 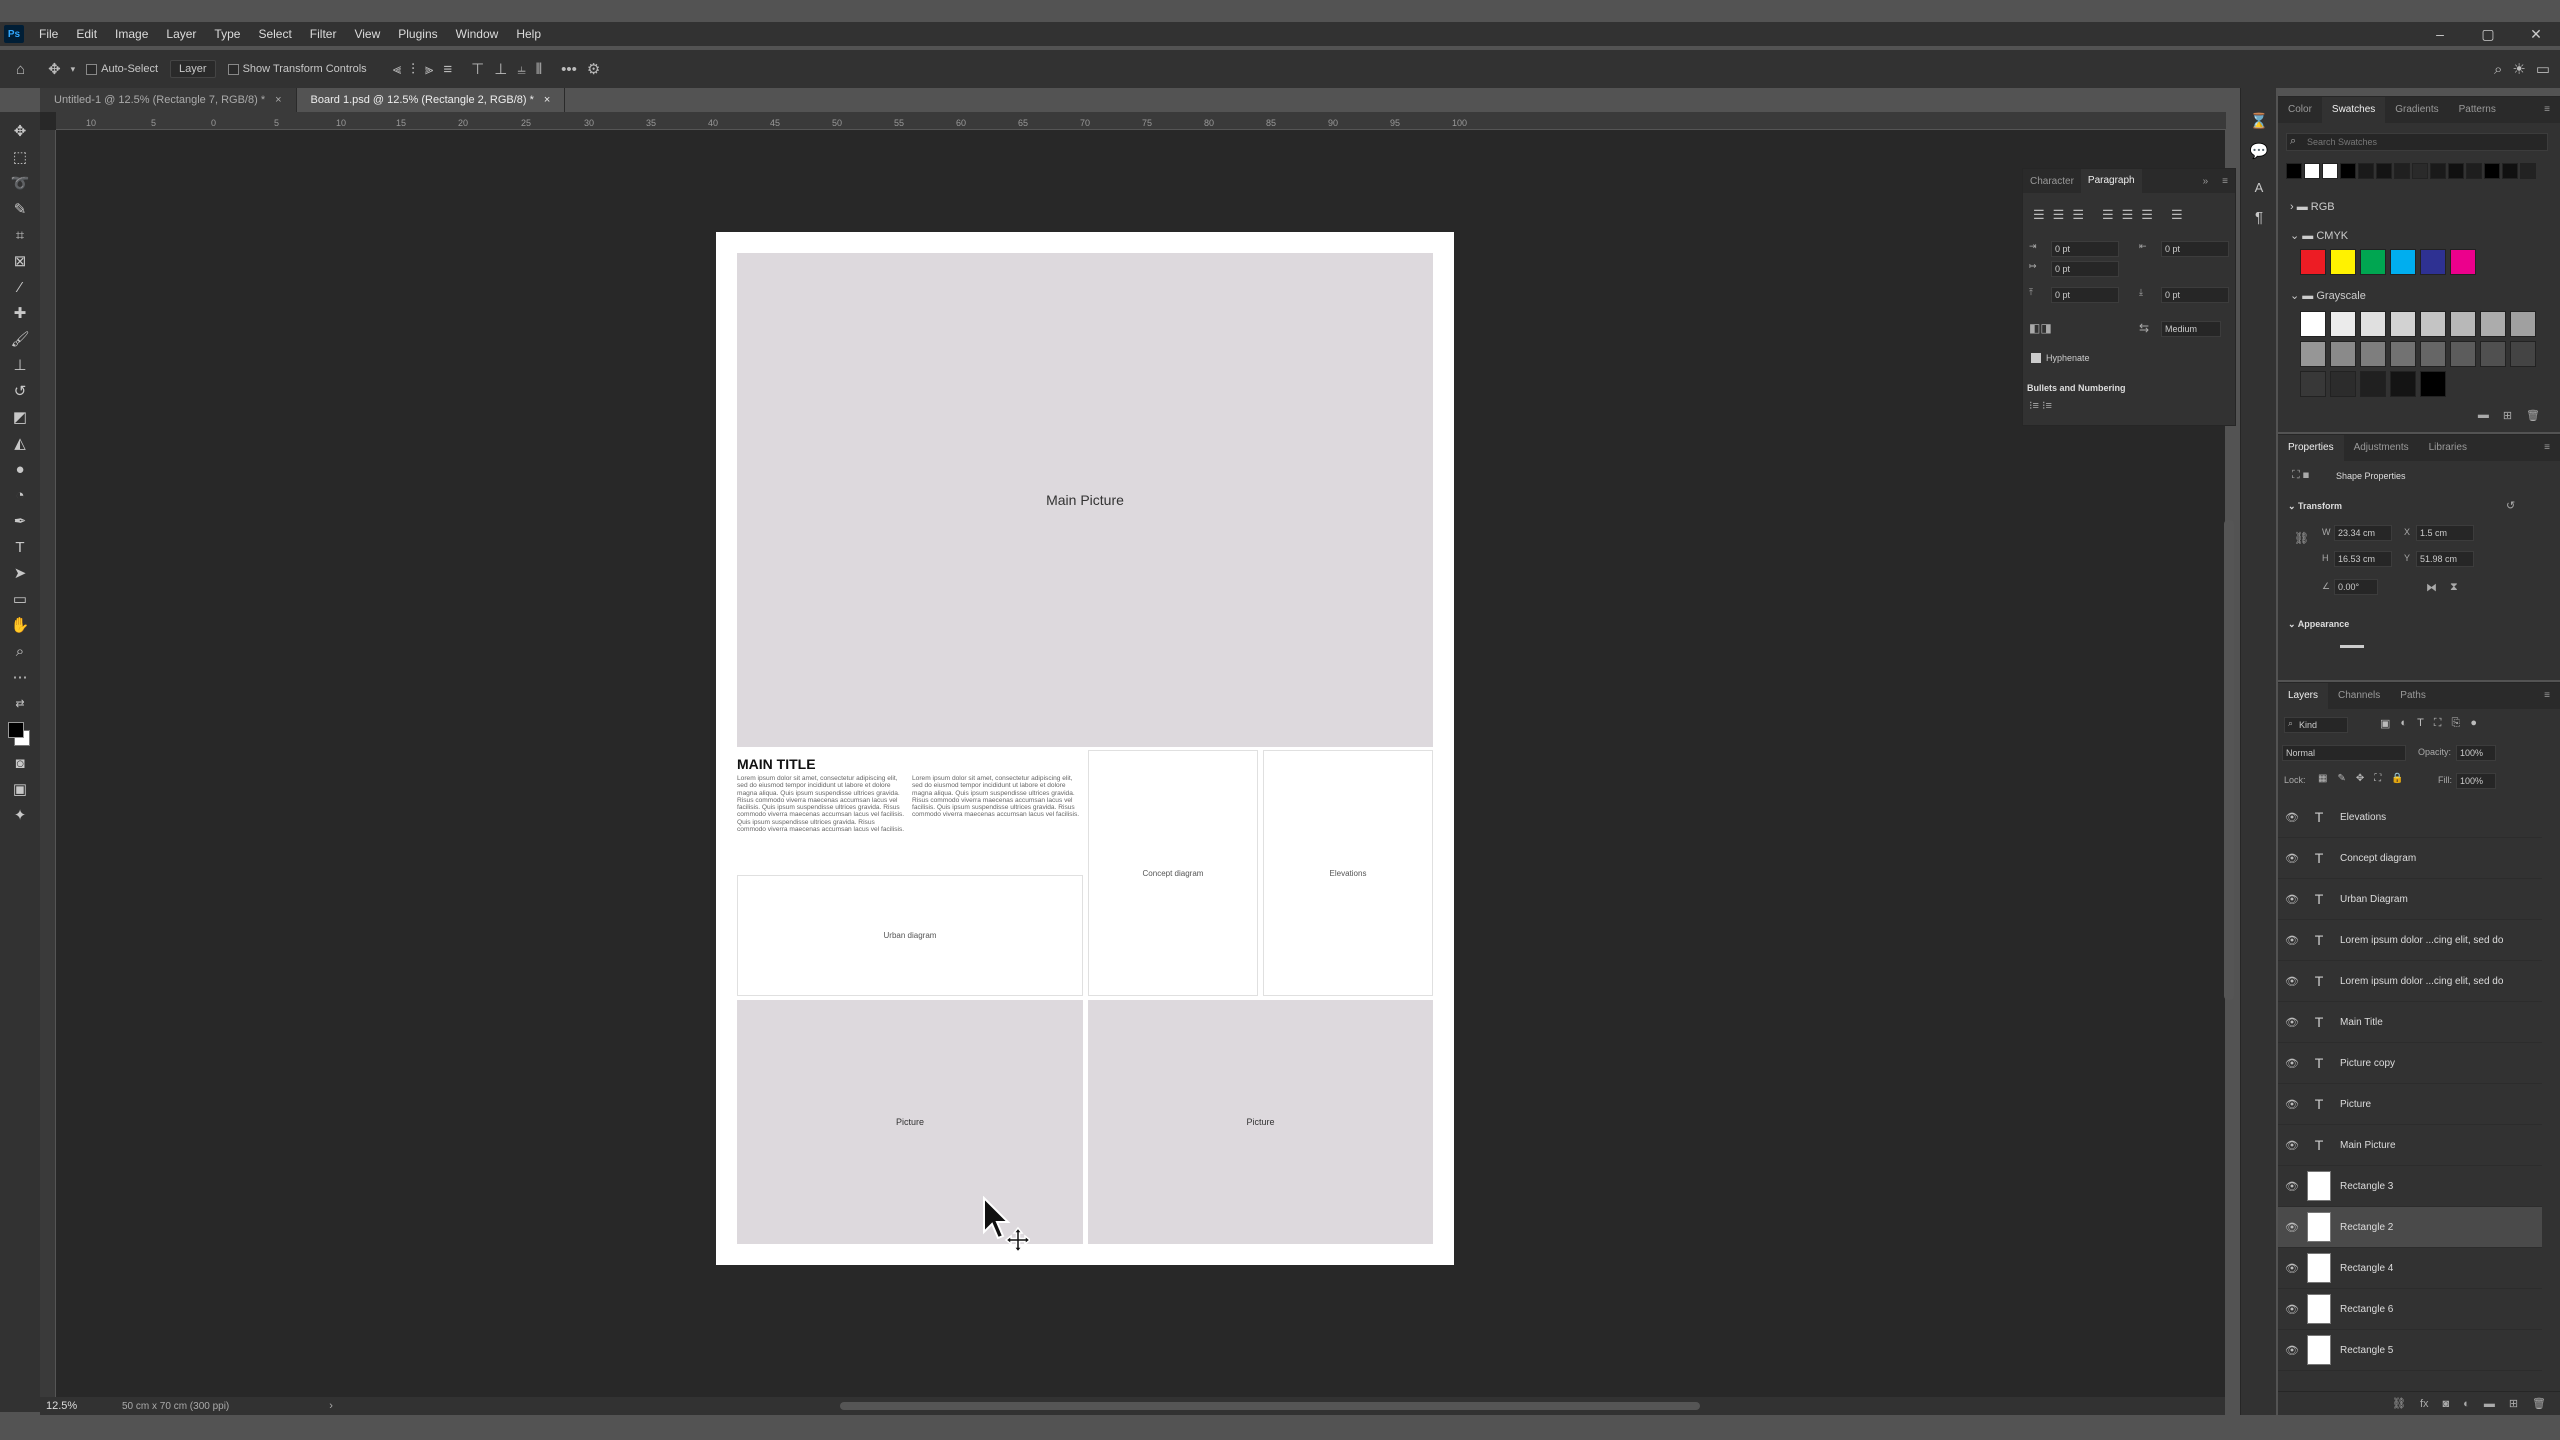 I want to click on layer-name: Rectangle 4, so click(x=2366, y=1268).